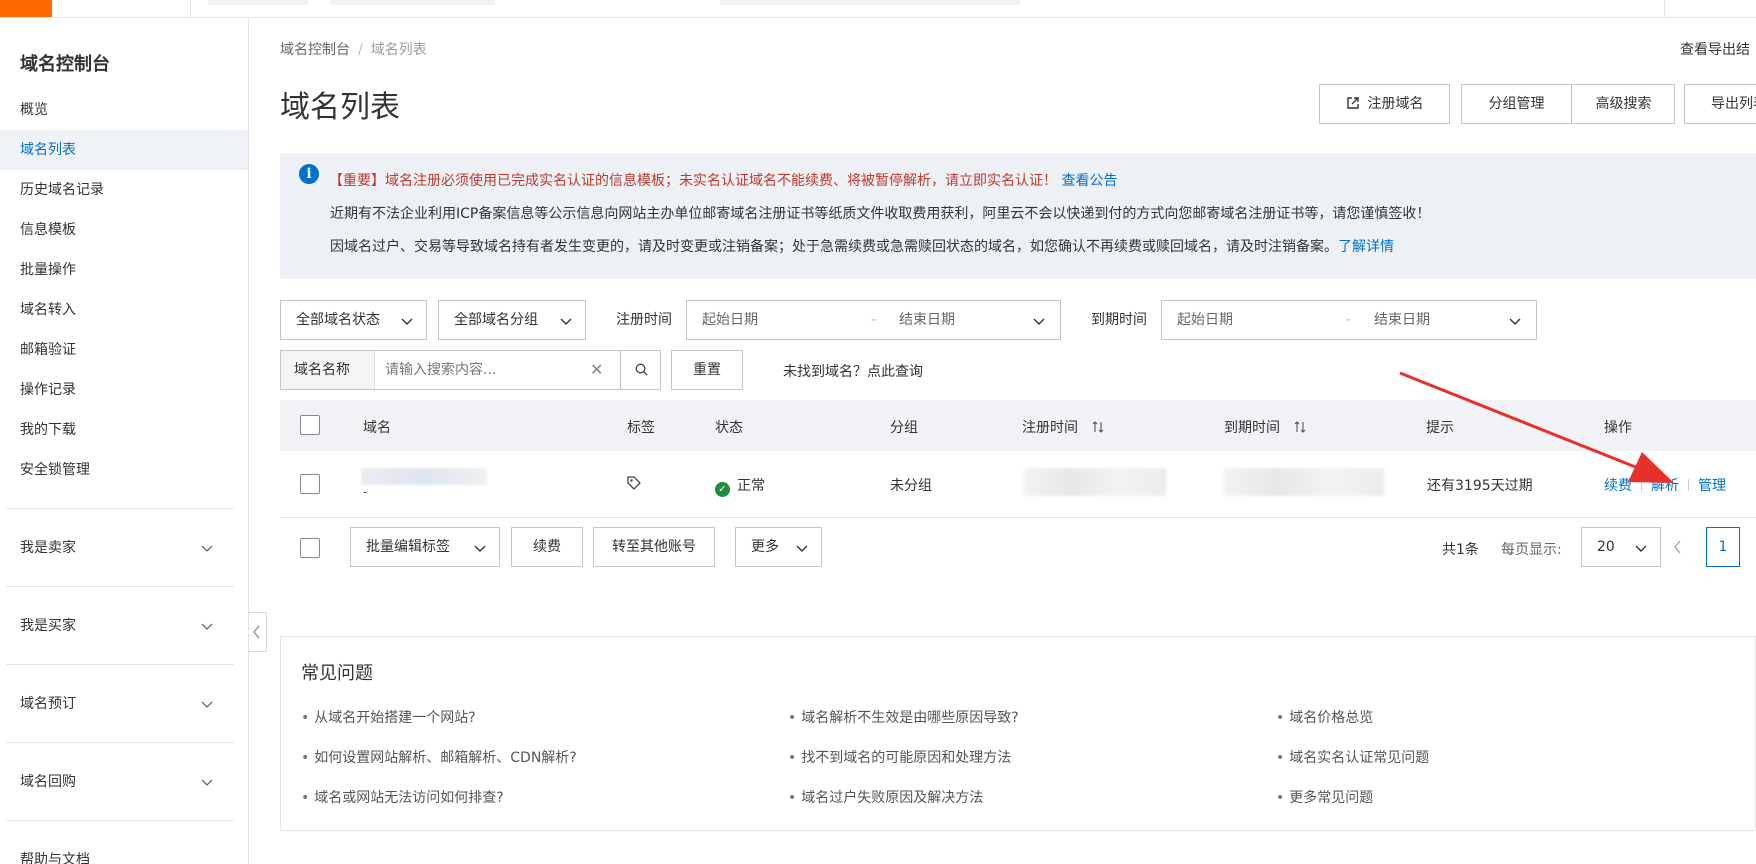 Image resolution: width=1756 pixels, height=864 pixels. I want to click on status-filter-select: 全部域名状态, so click(353, 320).